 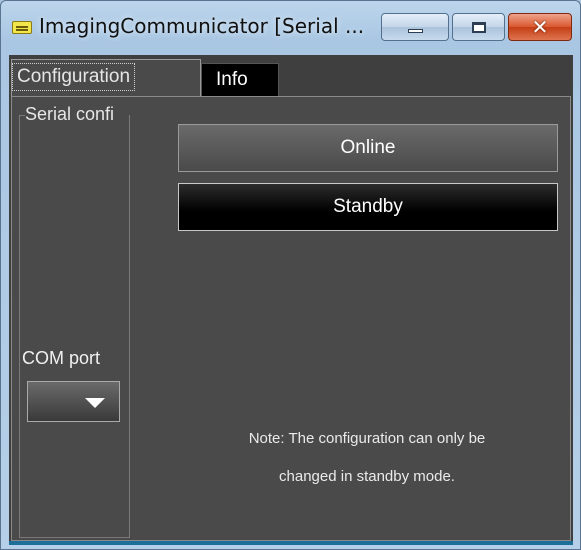 I want to click on close-button: ✕, so click(x=540, y=27).